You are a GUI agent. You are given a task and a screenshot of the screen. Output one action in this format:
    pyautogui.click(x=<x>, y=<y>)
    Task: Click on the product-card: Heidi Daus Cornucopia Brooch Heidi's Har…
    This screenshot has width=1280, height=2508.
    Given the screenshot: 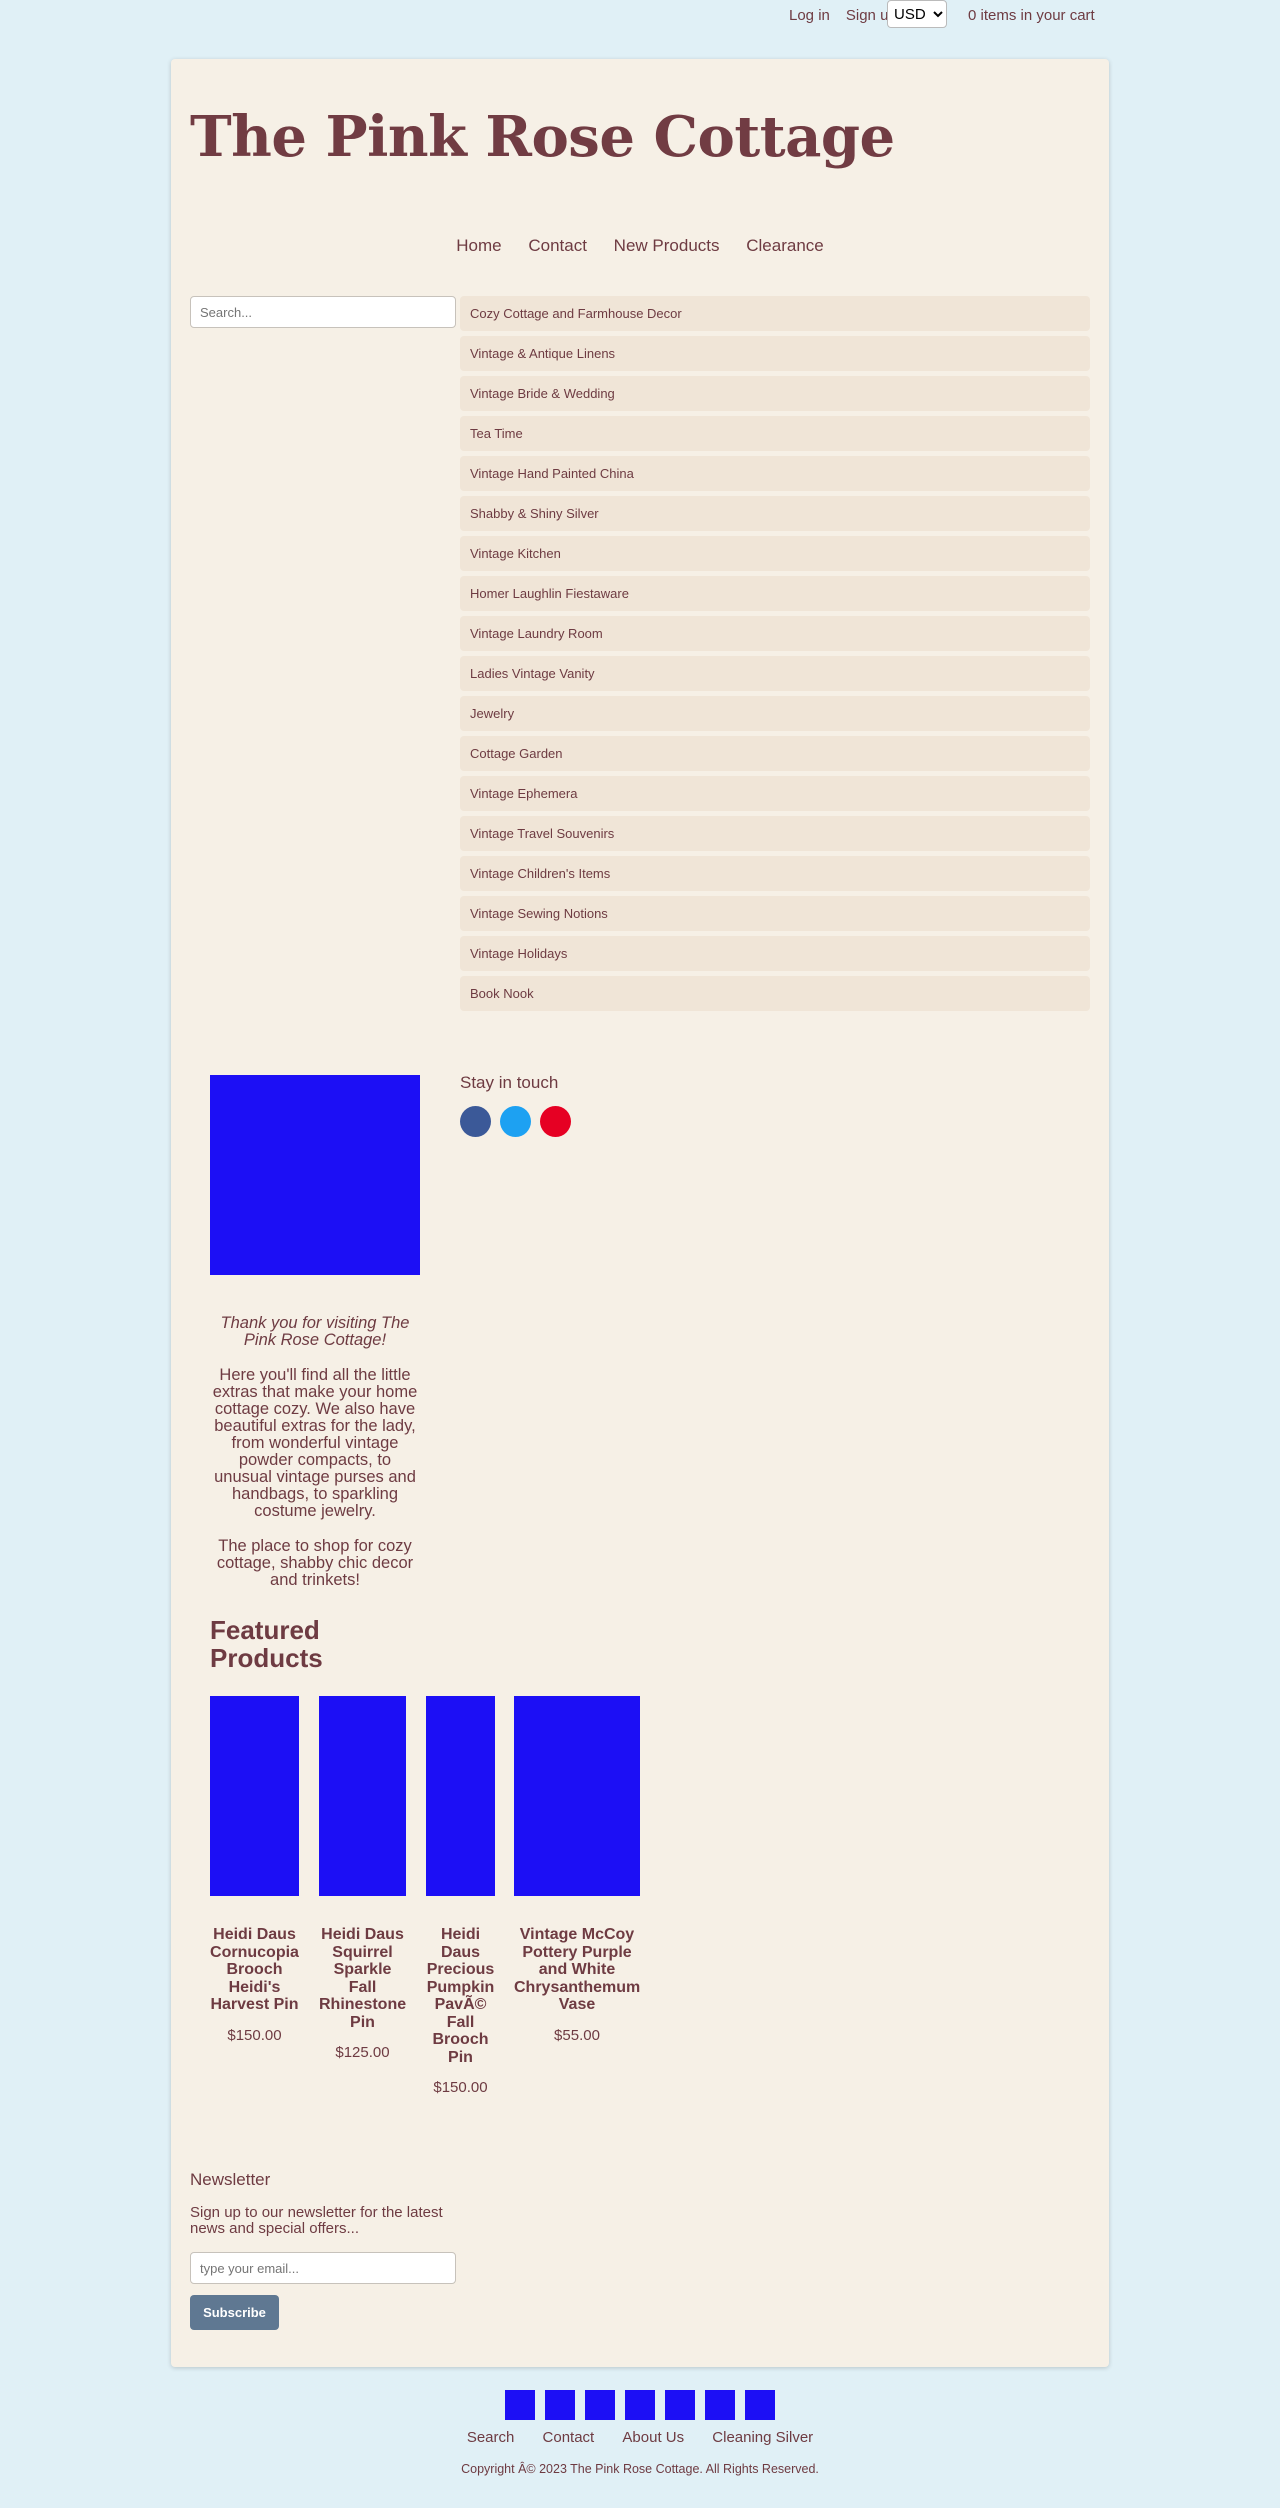 What is the action you would take?
    pyautogui.click(x=254, y=1870)
    